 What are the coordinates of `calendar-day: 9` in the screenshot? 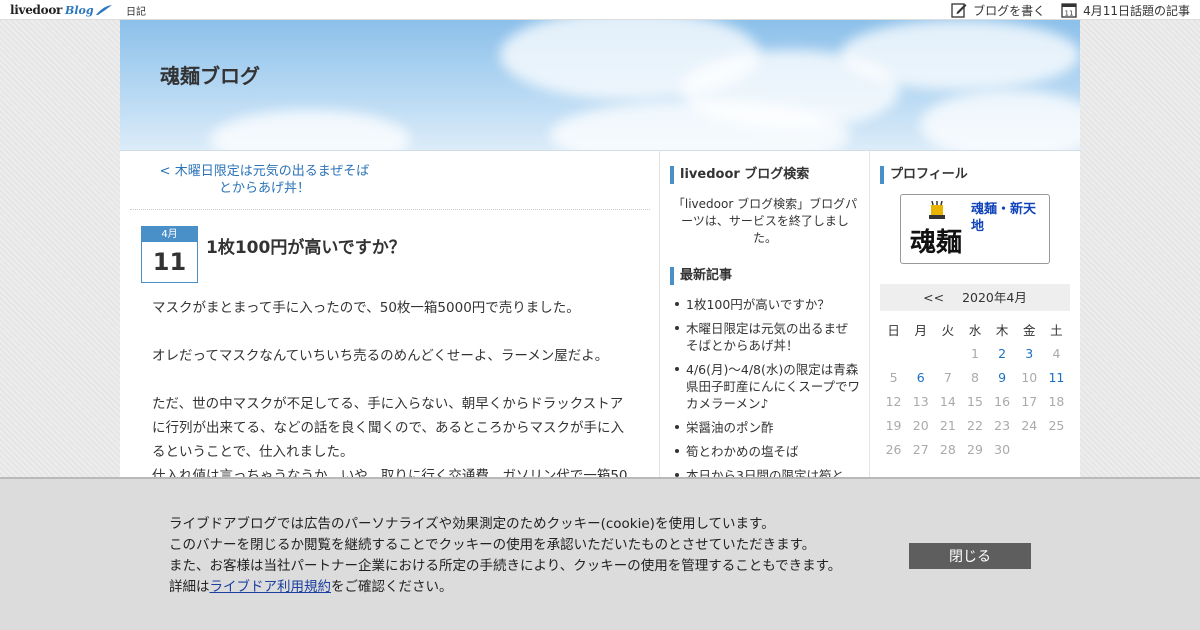 It's located at (1002, 377).